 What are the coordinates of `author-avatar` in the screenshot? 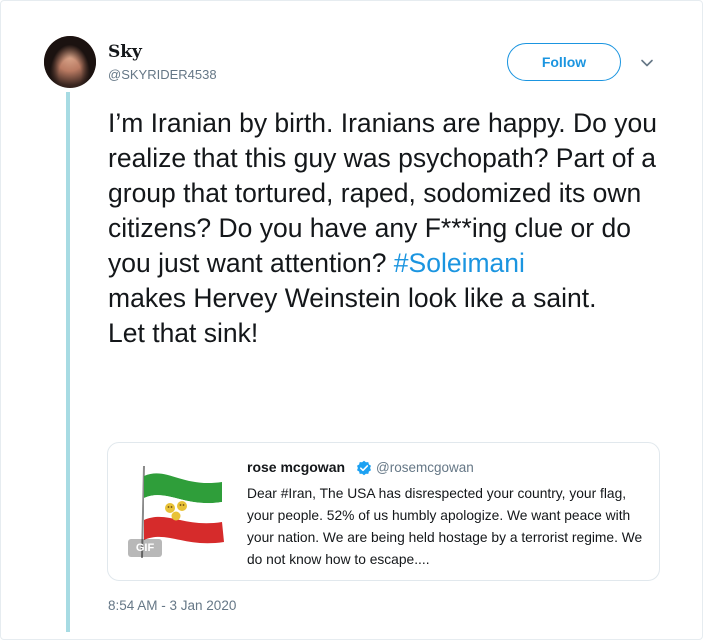 It's located at (70, 62).